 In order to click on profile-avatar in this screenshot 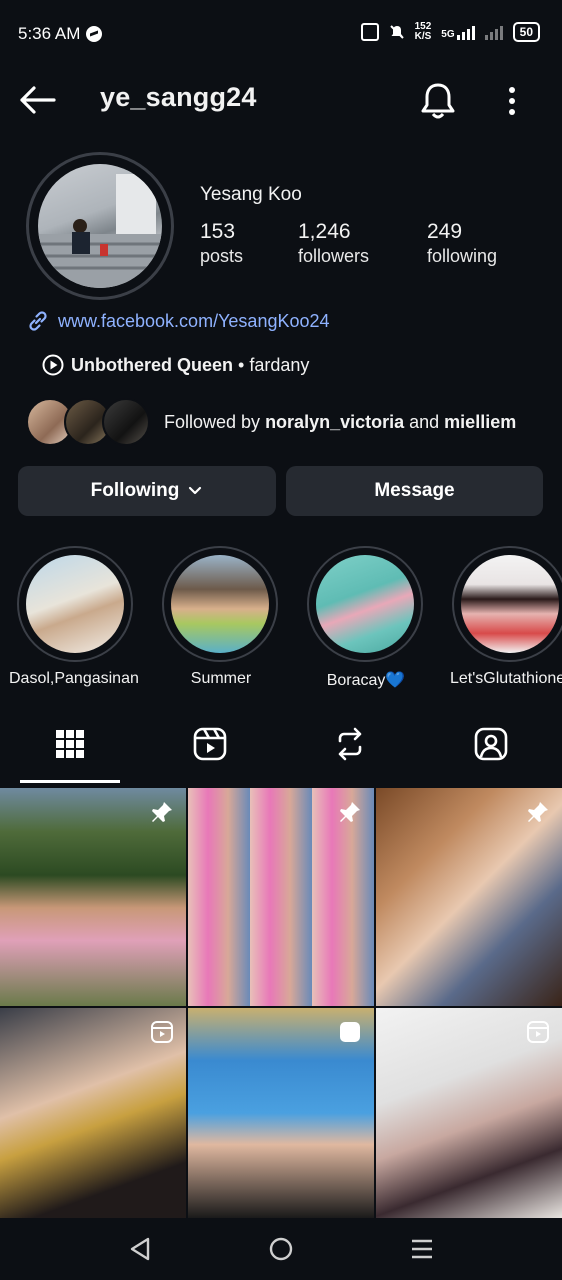, I will do `click(100, 226)`.